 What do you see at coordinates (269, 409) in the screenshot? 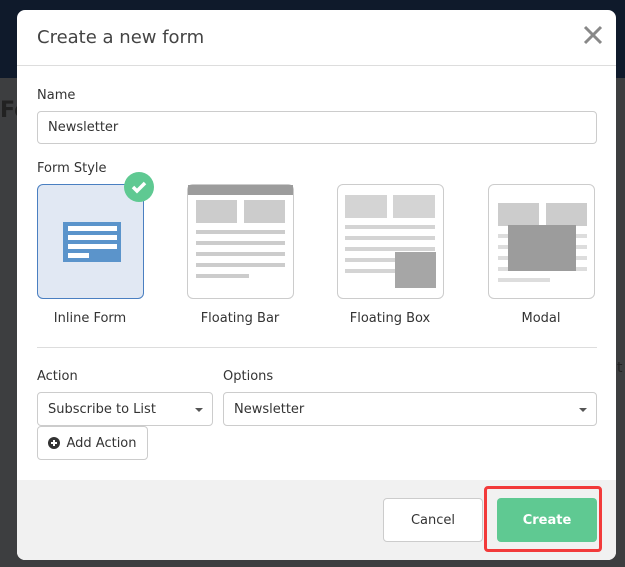
I see `options-select-value: Newsletter` at bounding box center [269, 409].